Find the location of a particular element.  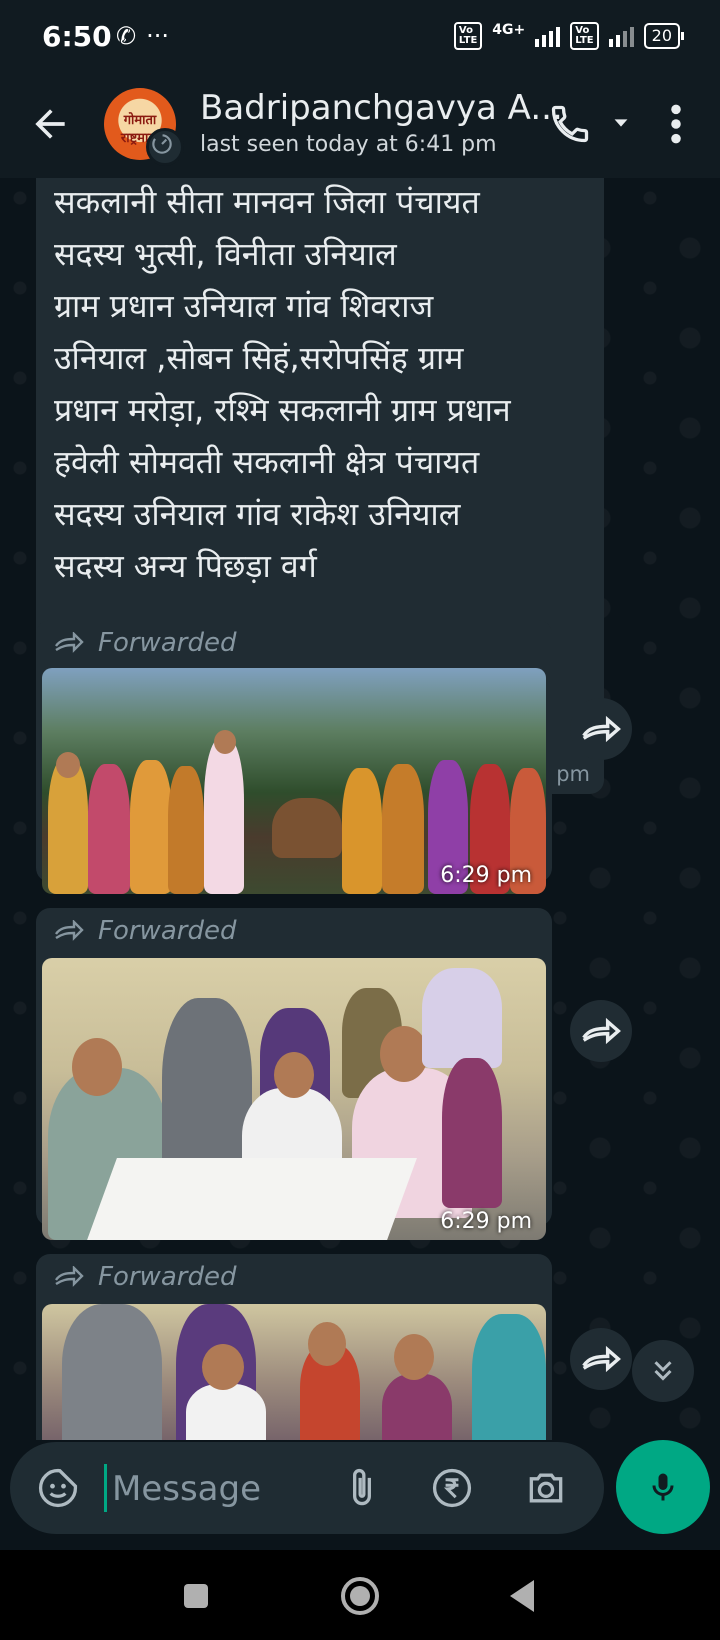

compose-bar is located at coordinates (360, 1495).